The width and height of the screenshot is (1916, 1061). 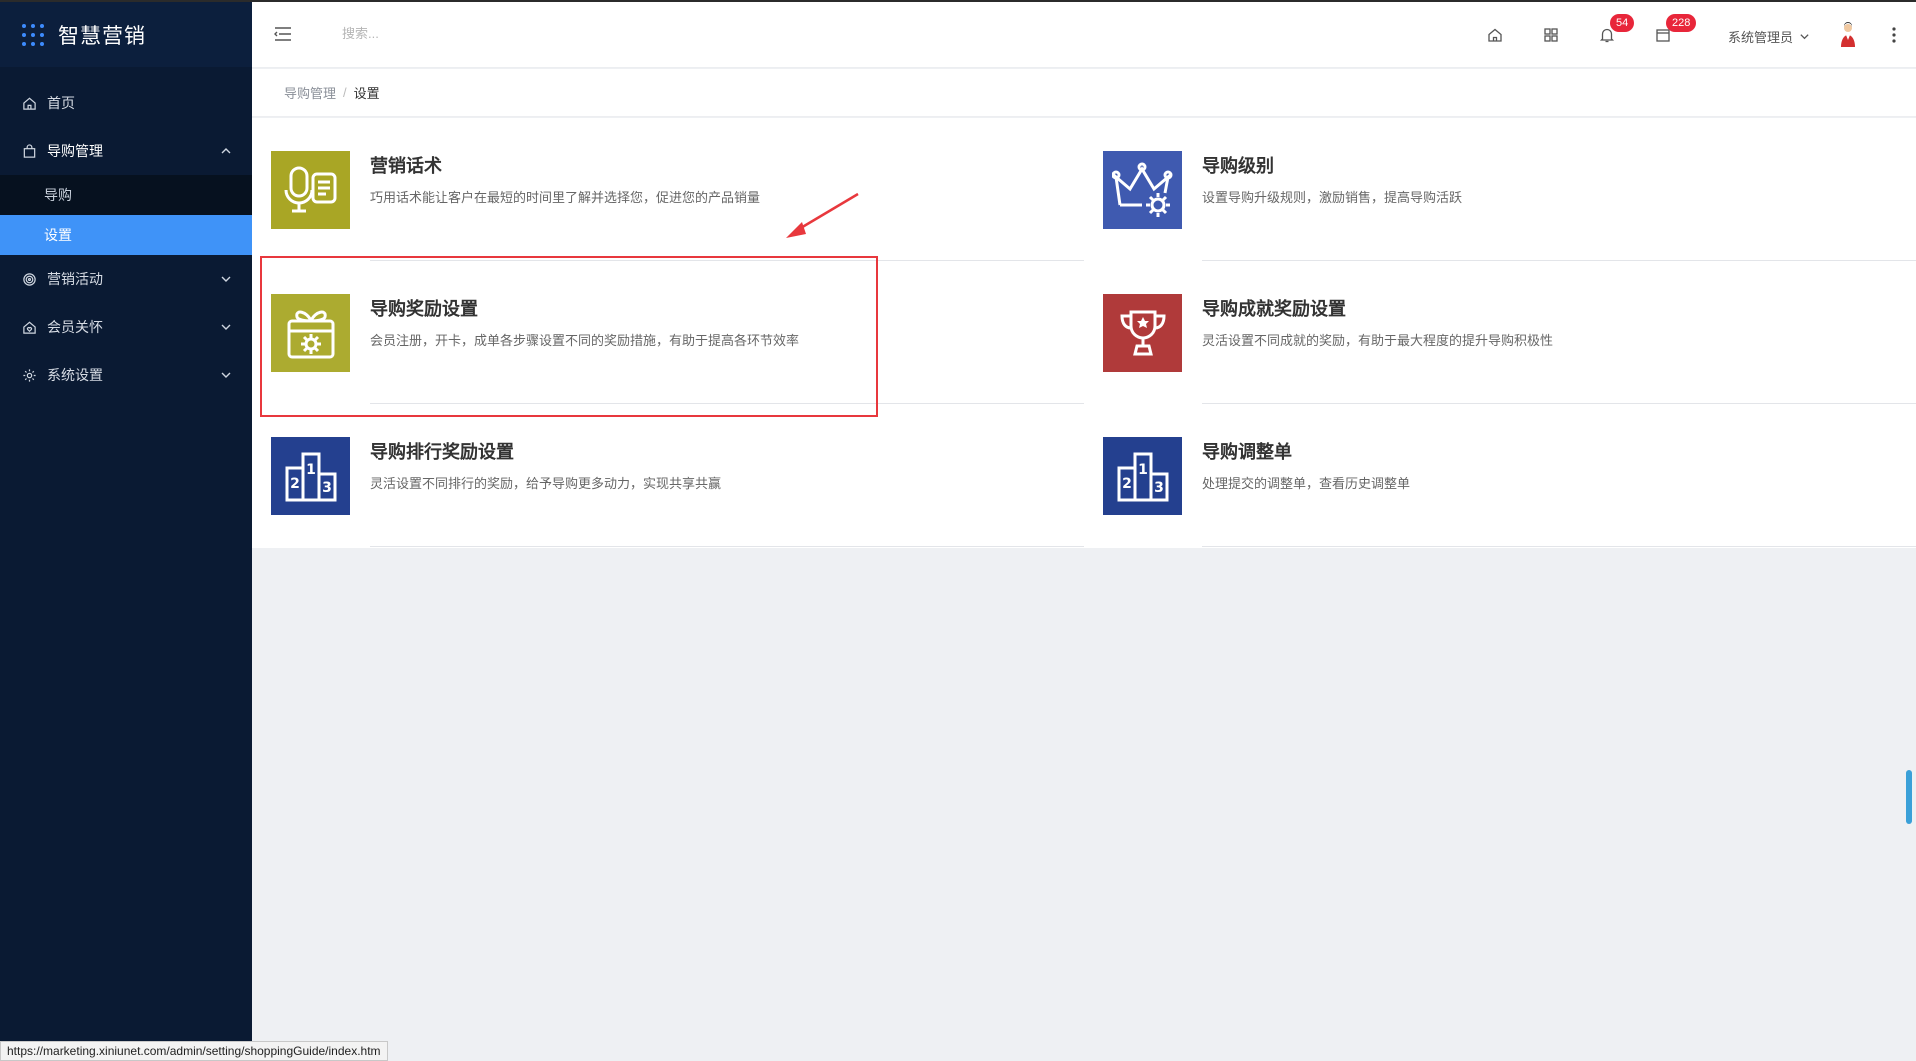 I want to click on card-title: 导购调整单, so click(x=1247, y=452).